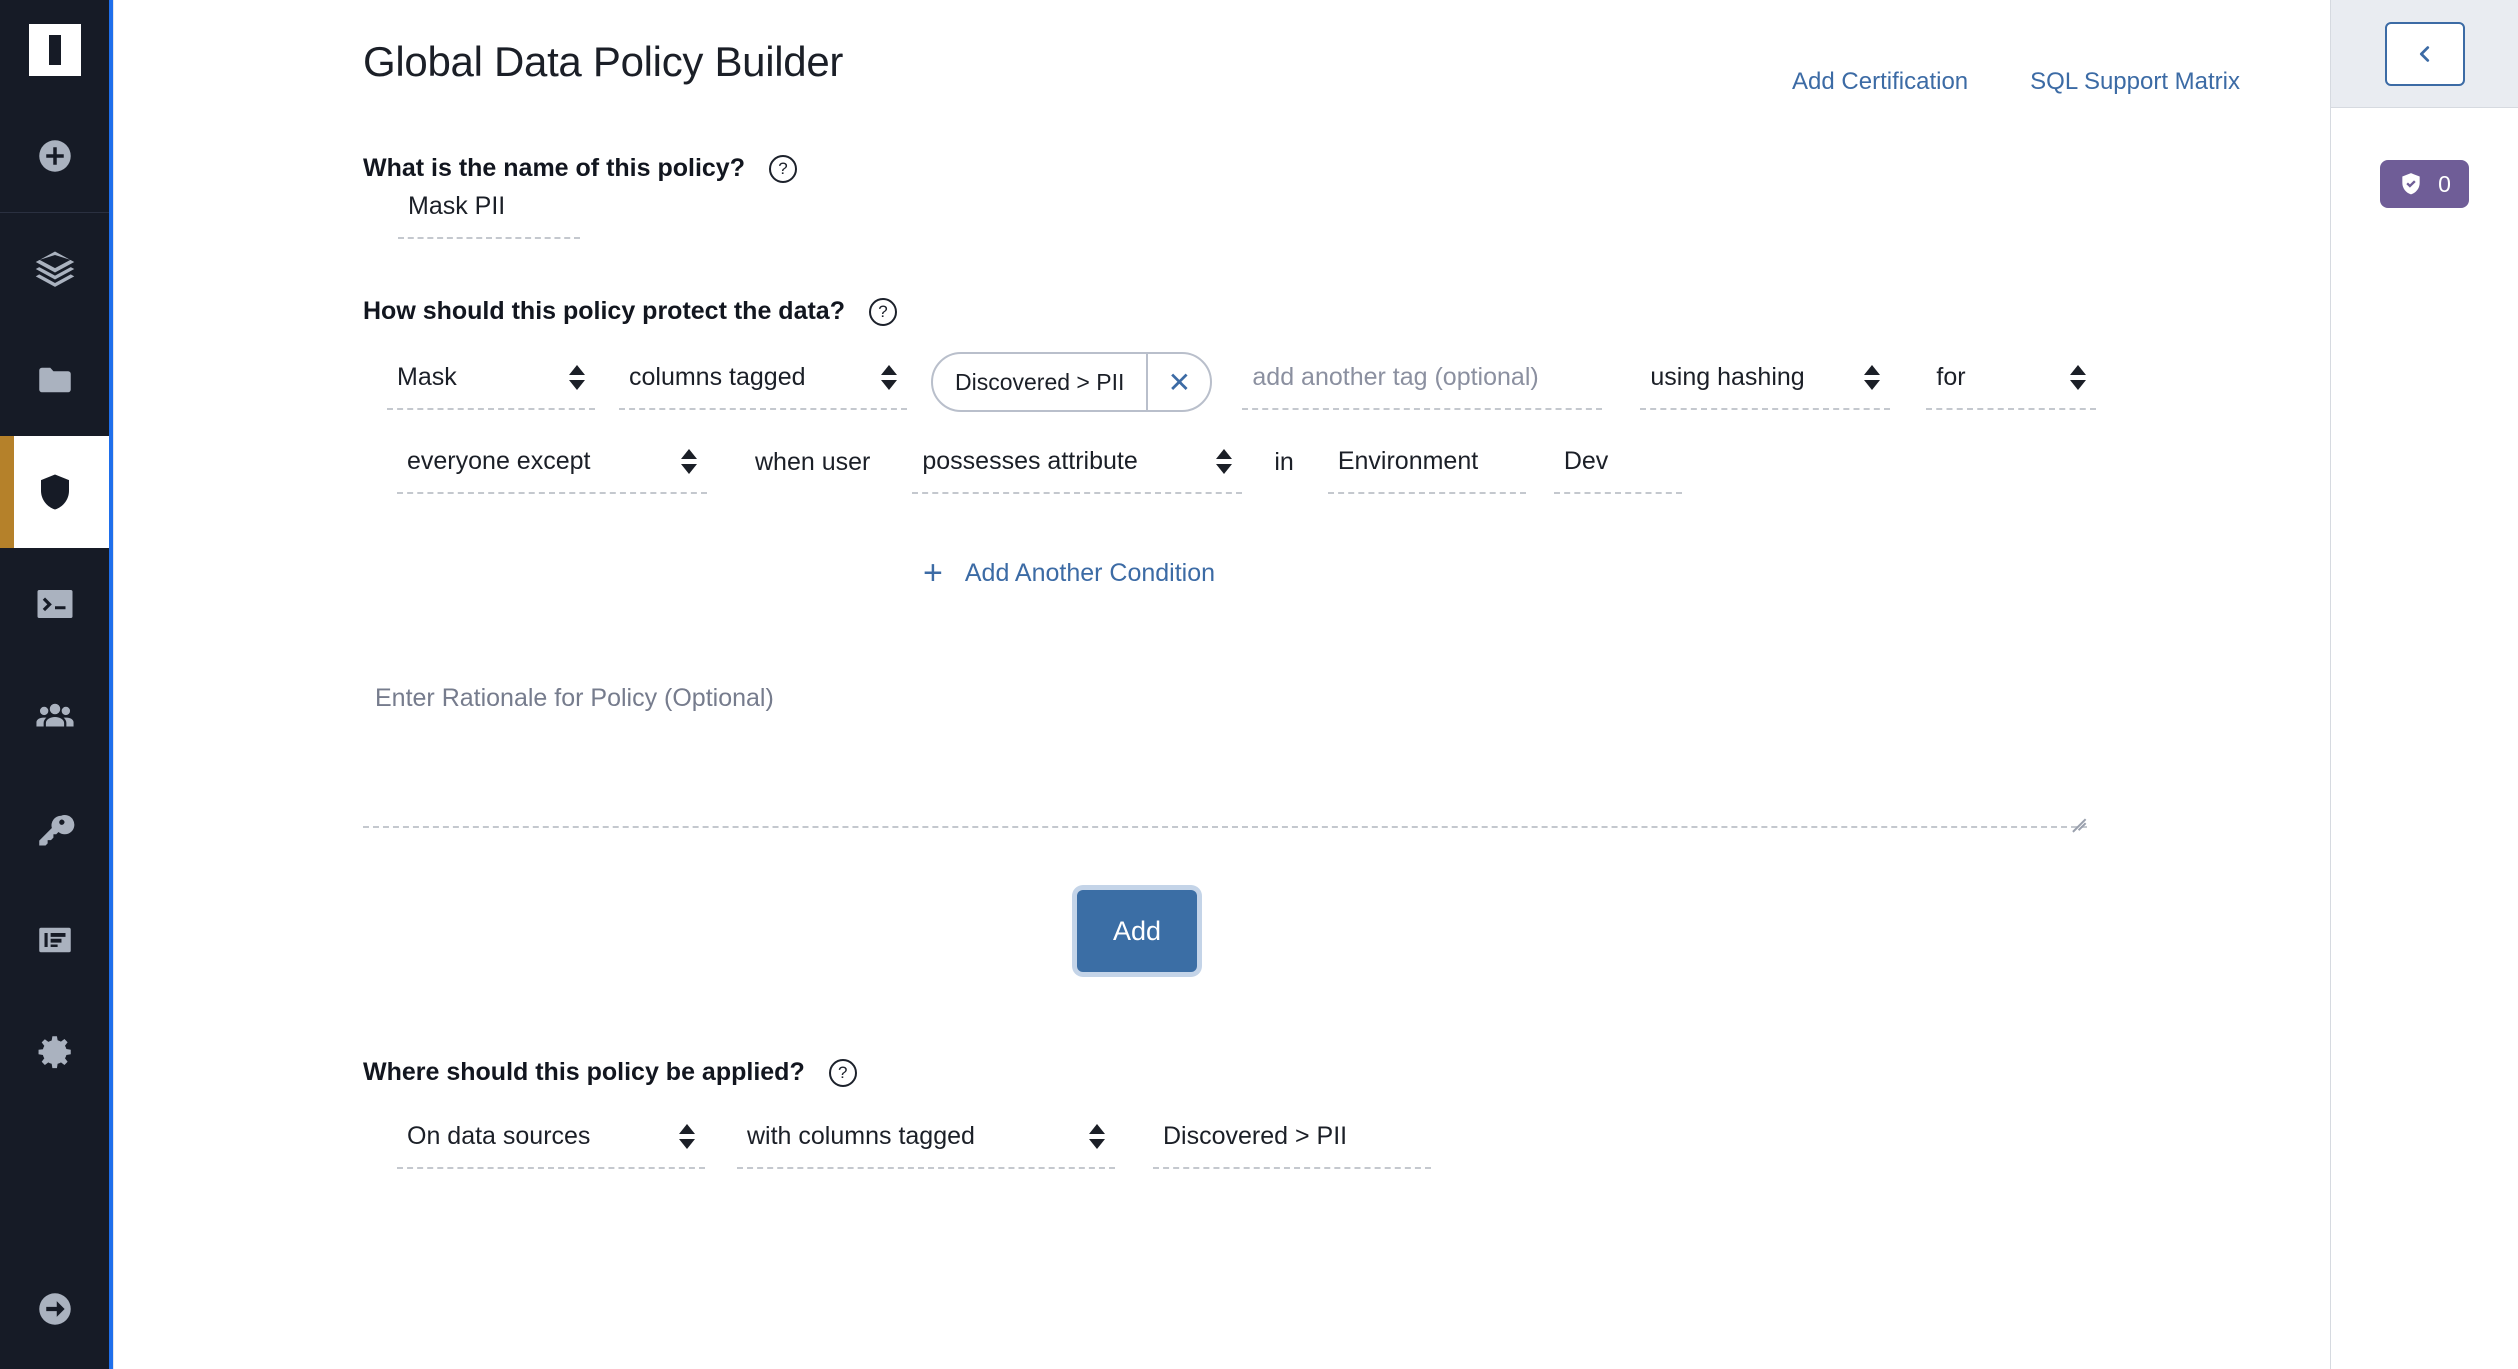  Describe the element at coordinates (1178, 382) in the screenshot. I see `close-icon: ✕` at that location.